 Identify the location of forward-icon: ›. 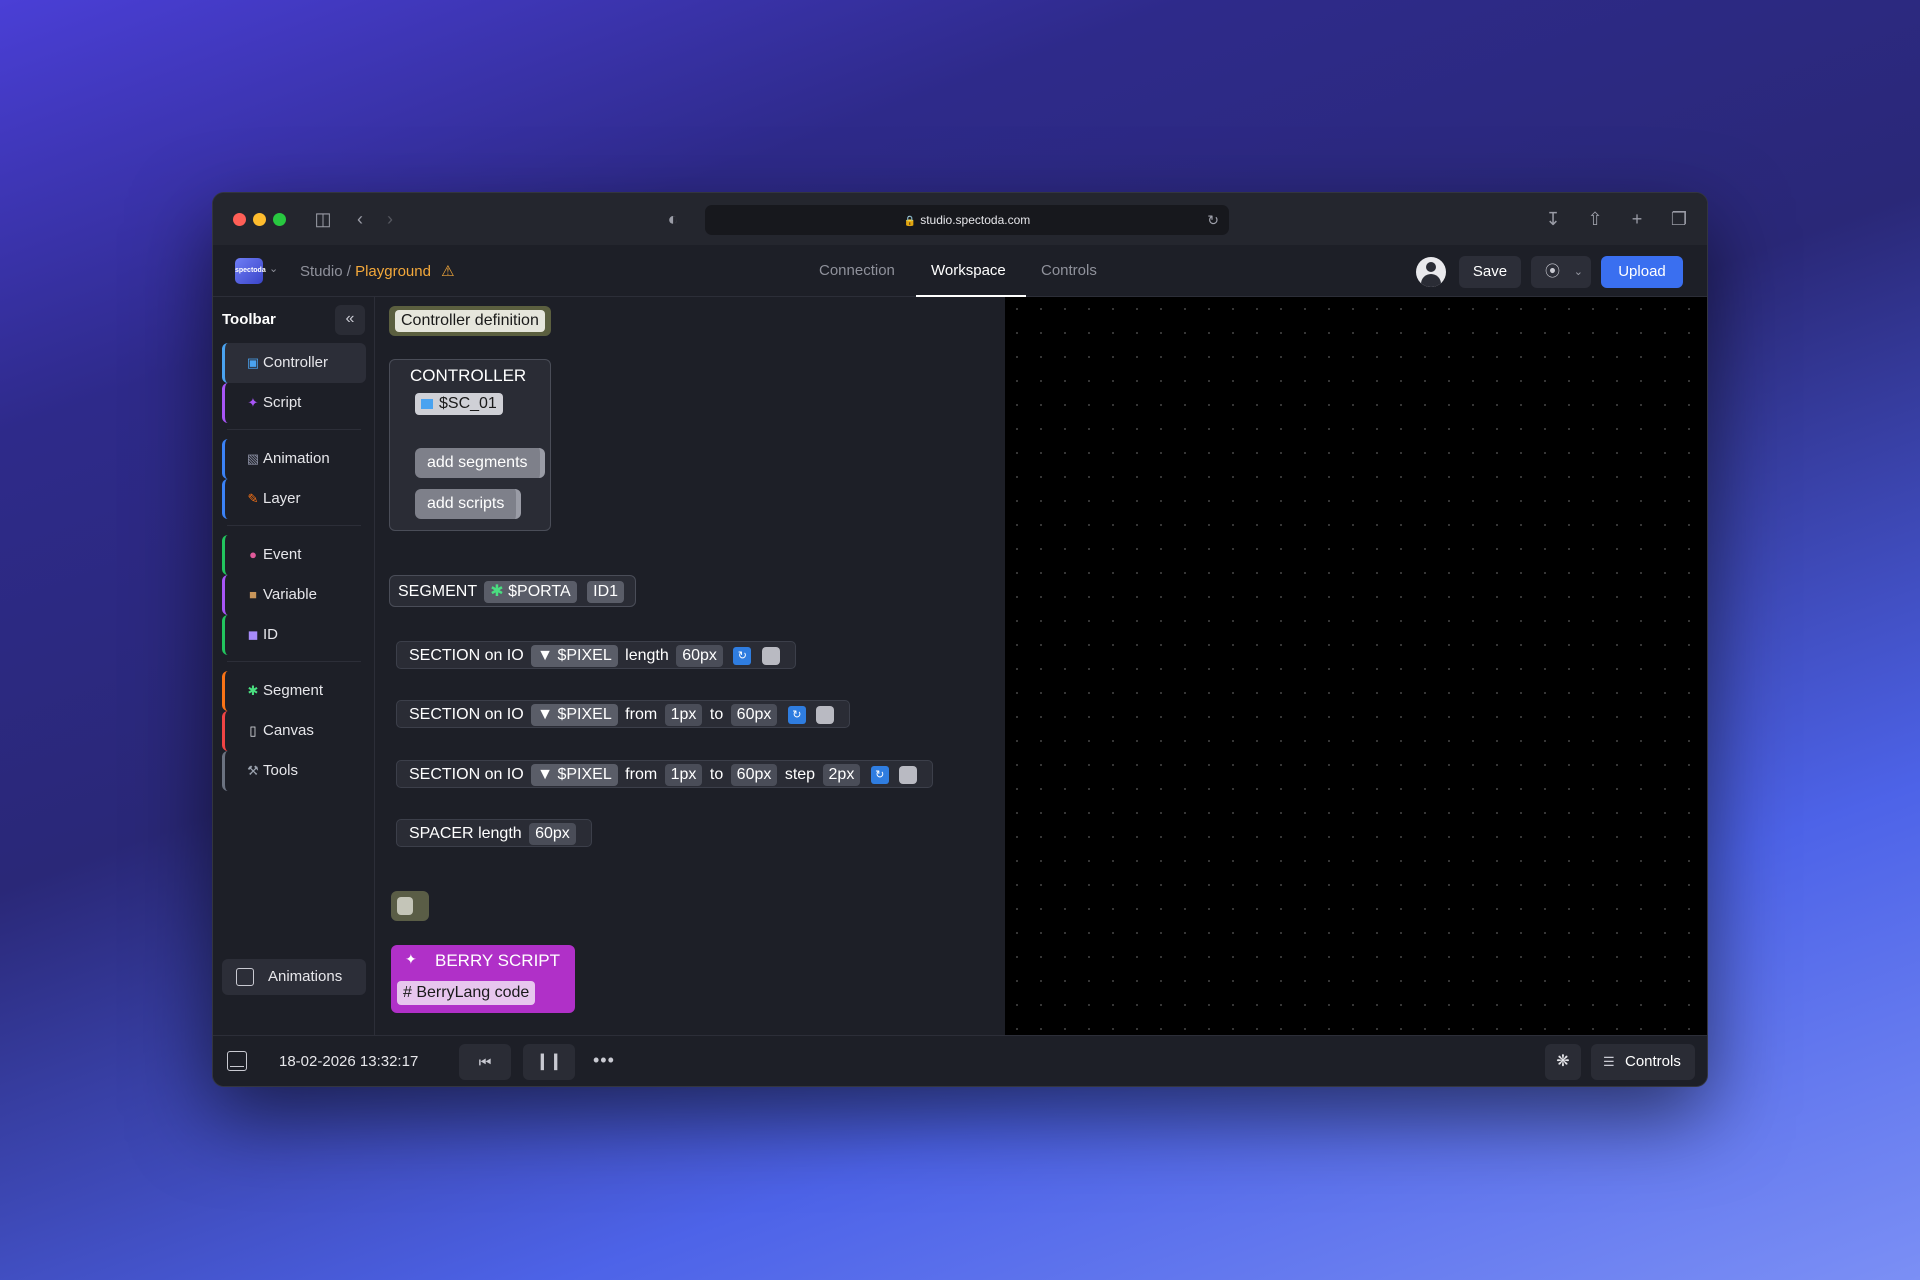
(390, 219).